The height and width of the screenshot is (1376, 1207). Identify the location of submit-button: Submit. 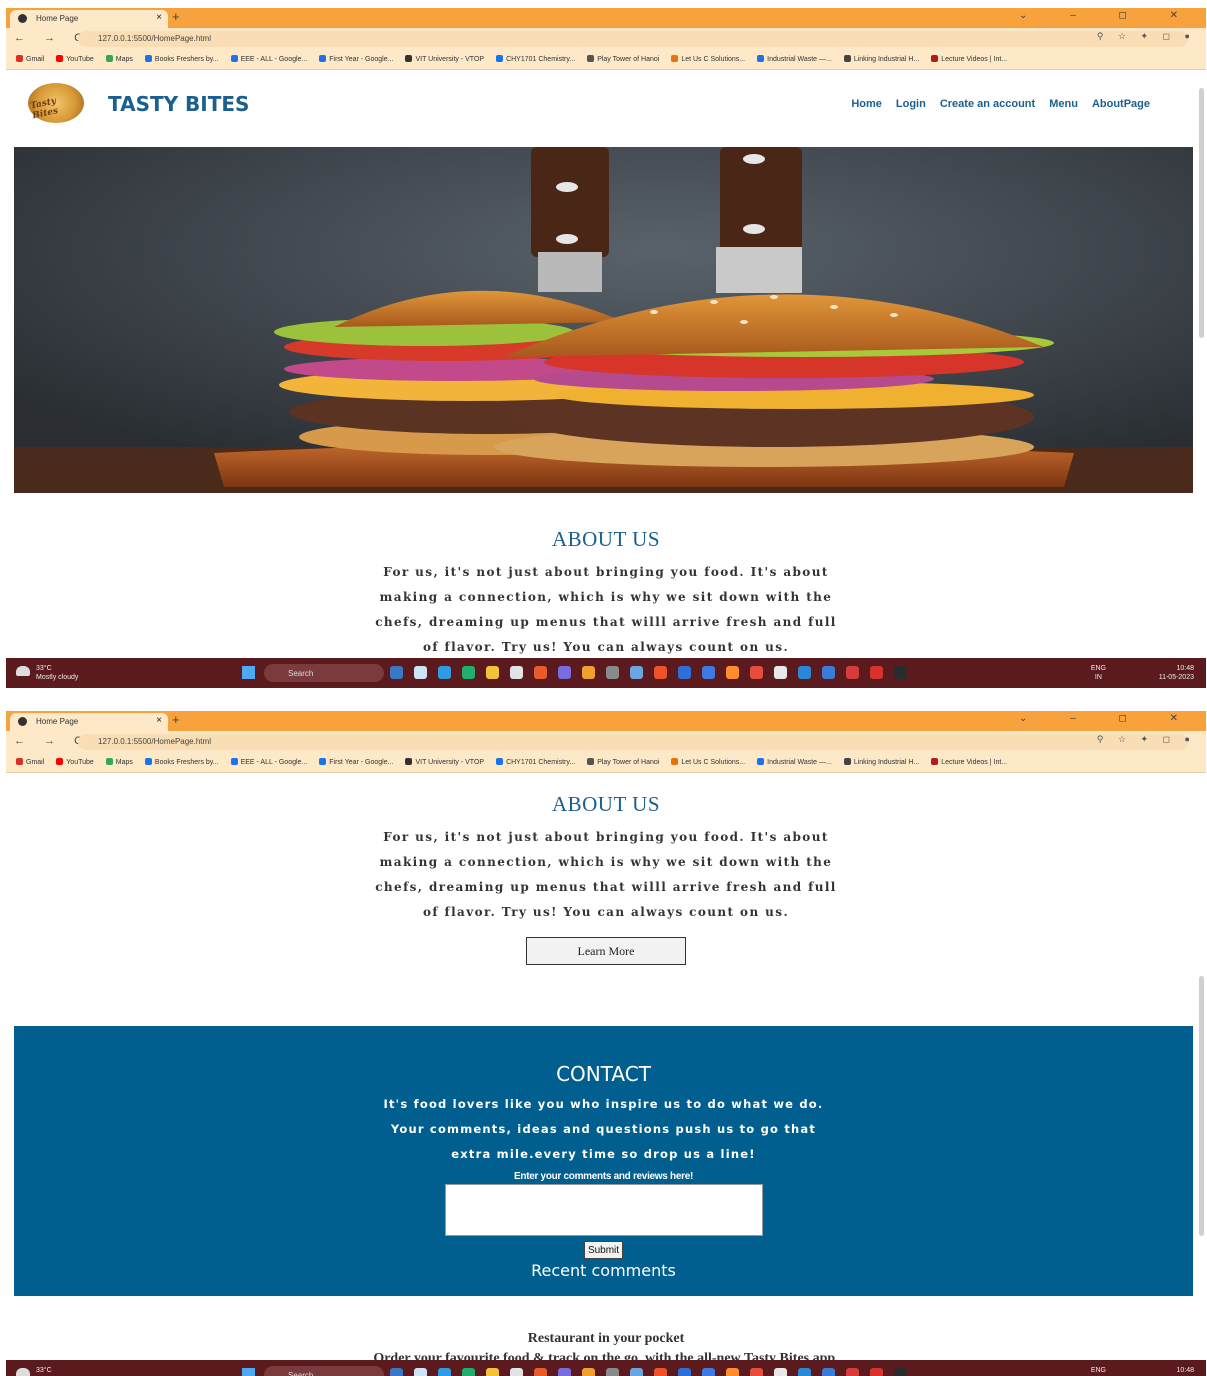
(603, 1250).